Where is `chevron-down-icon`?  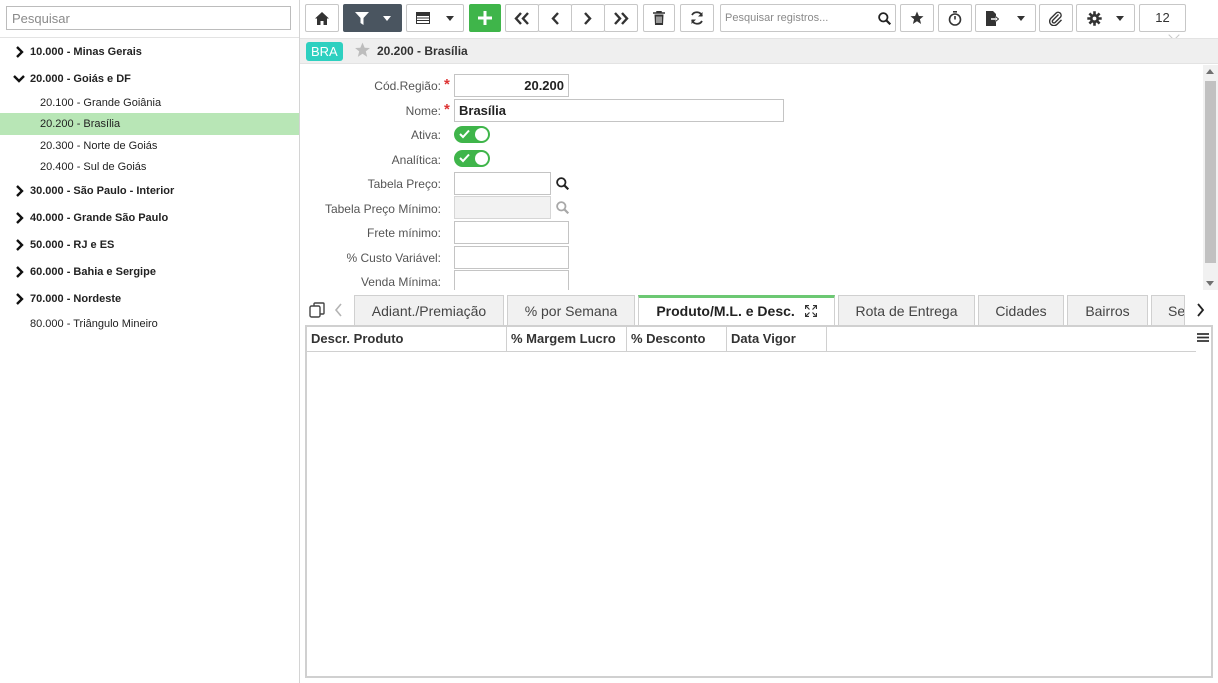
chevron-down-icon is located at coordinates (19, 79).